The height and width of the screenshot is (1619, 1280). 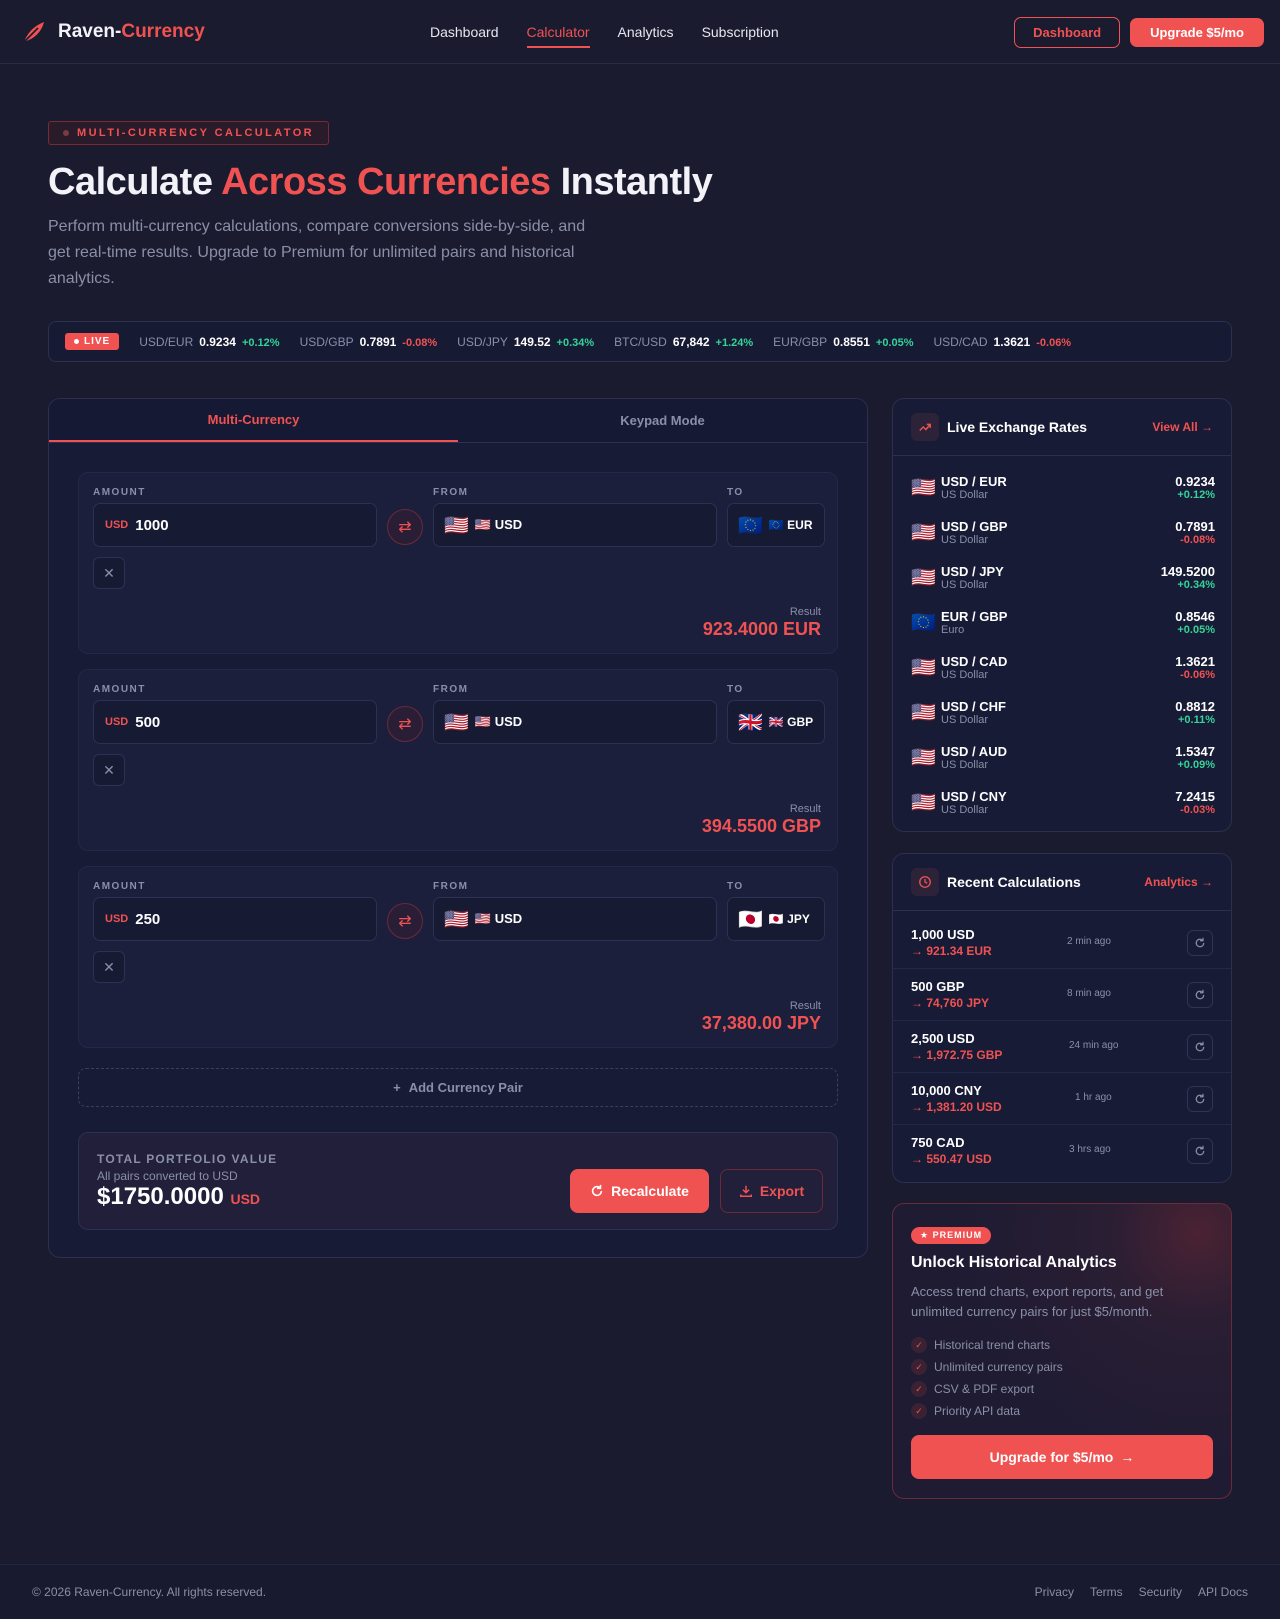 What do you see at coordinates (662, 420) in the screenshot?
I see `tab-keypad-mode: Keypad Mode` at bounding box center [662, 420].